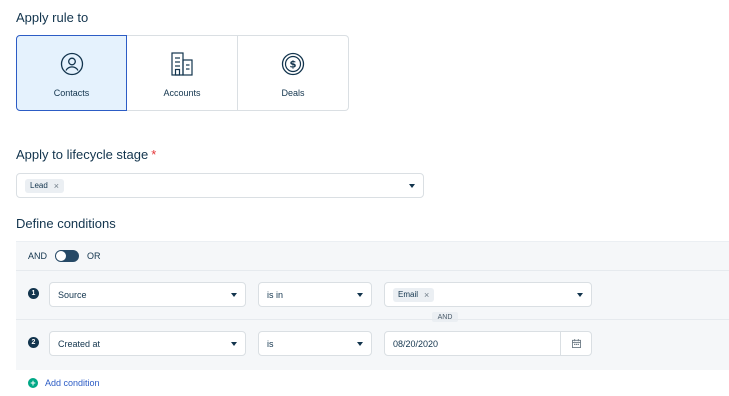 The width and height of the screenshot is (729, 396). I want to click on apply-rule-title: Apply rule to, so click(52, 17).